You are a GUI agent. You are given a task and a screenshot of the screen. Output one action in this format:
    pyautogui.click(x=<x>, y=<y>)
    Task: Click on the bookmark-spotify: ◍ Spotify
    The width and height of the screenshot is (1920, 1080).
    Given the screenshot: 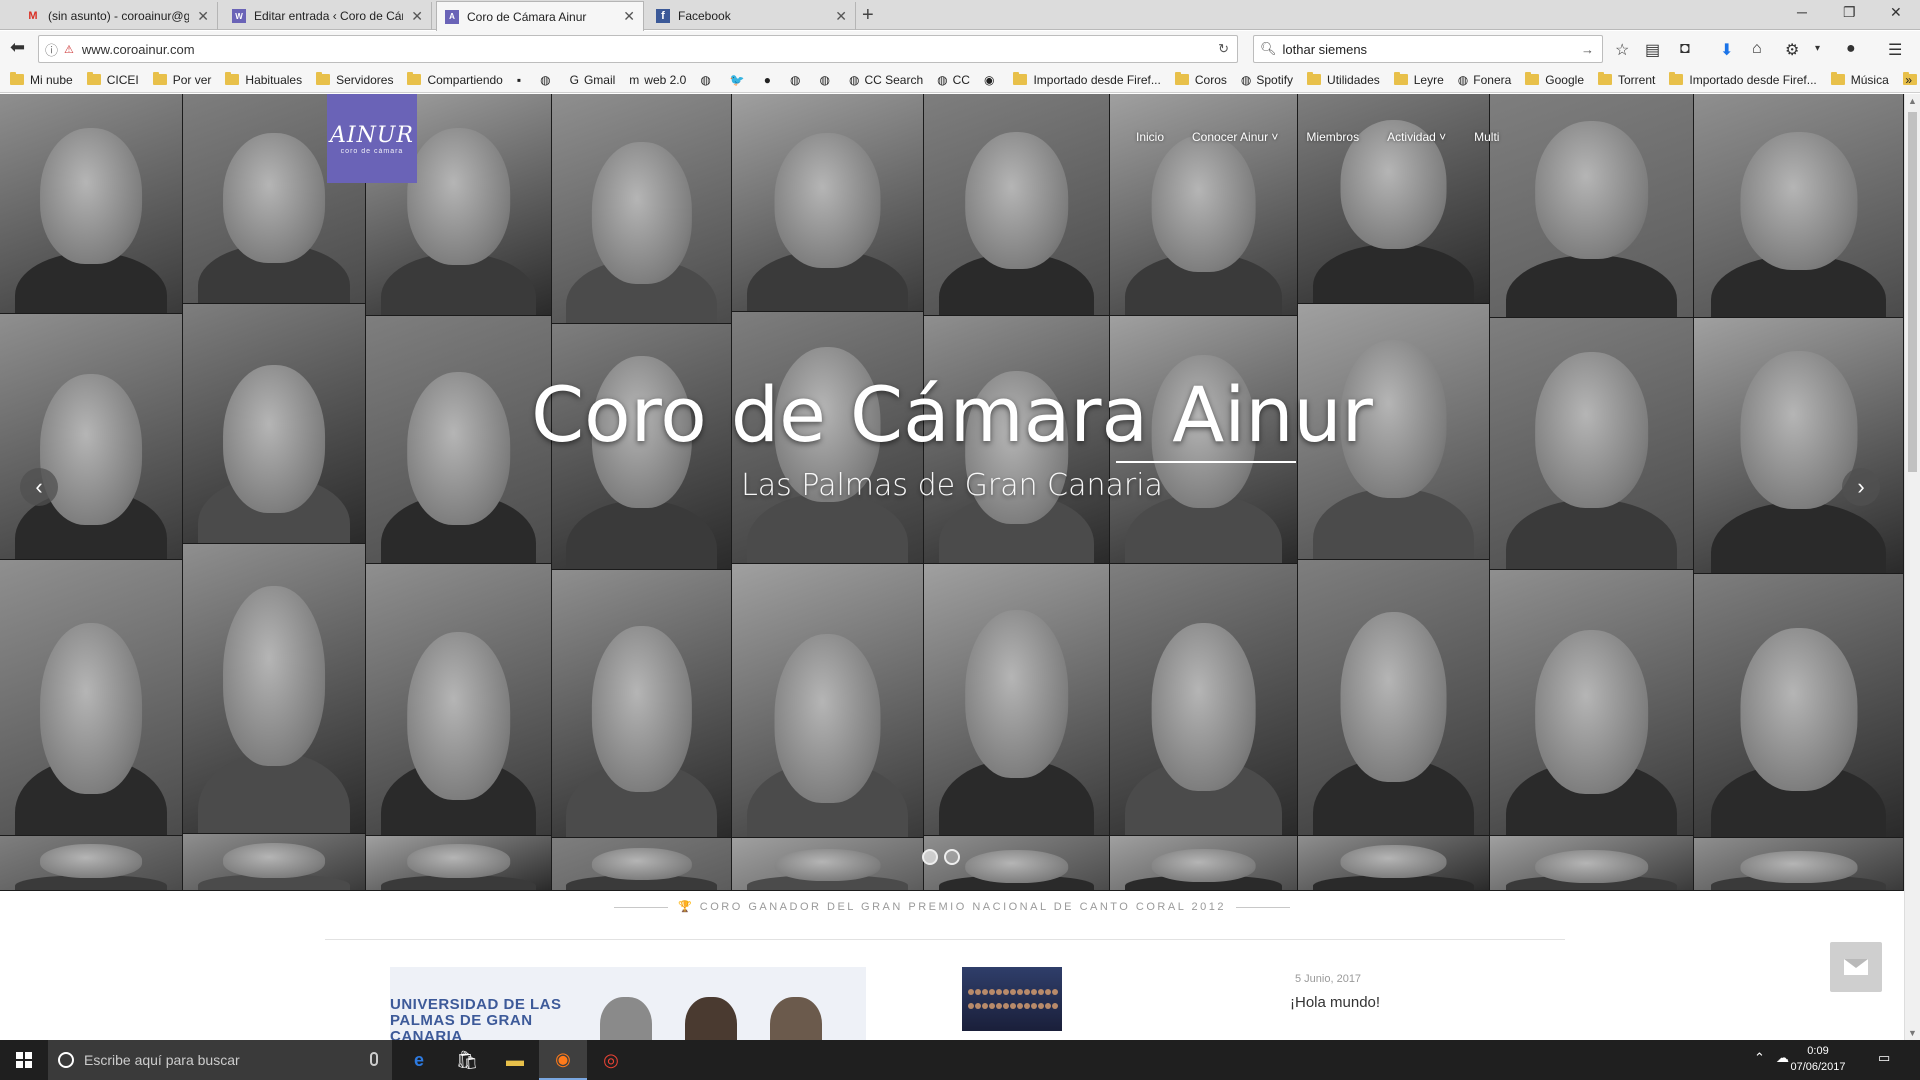 What is the action you would take?
    pyautogui.click(x=1267, y=80)
    